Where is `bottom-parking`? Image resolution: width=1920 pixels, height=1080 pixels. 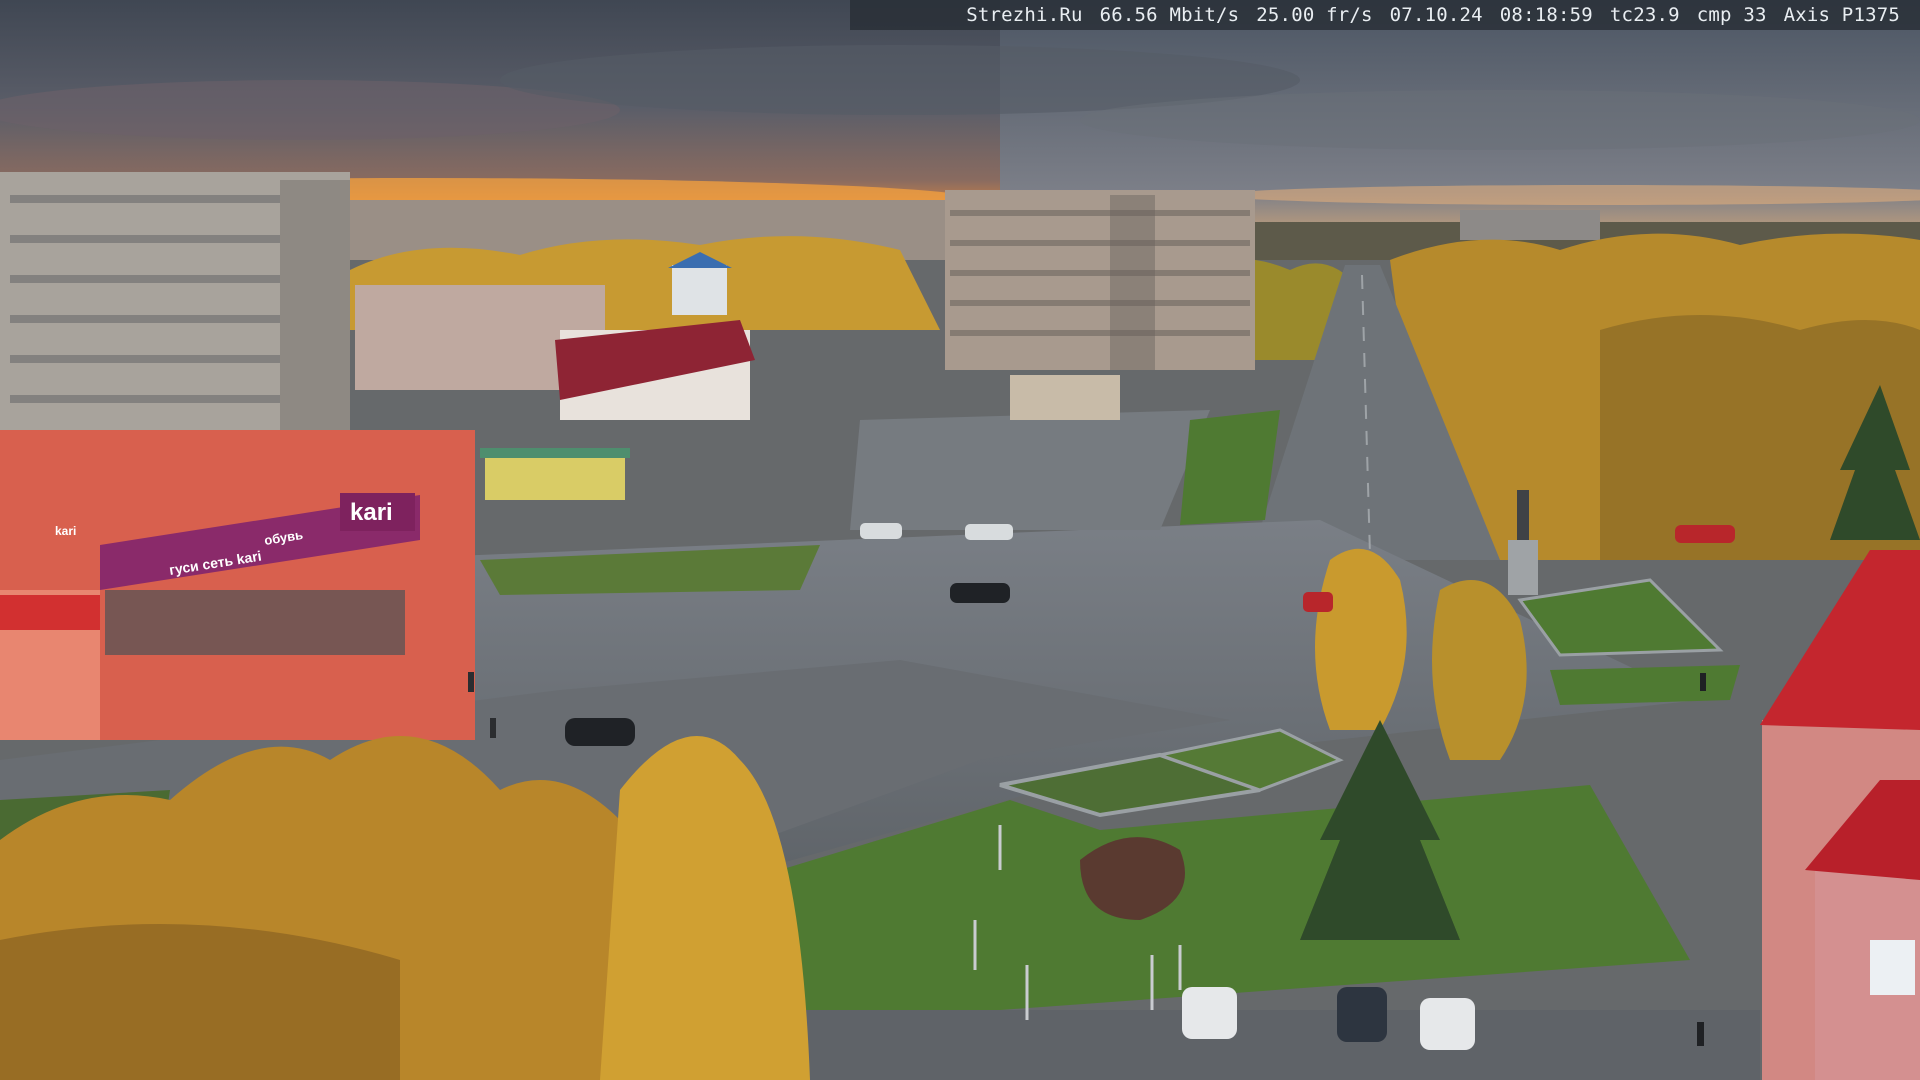 bottom-parking is located at coordinates (1280, 1045).